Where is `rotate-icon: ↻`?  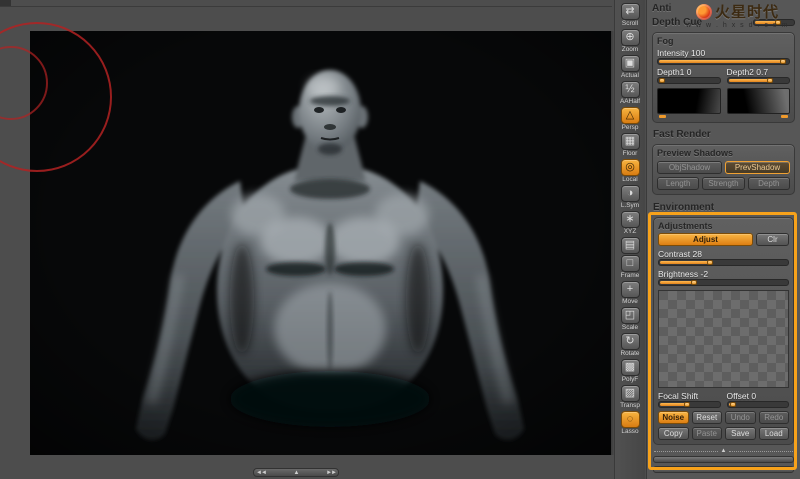
rotate-icon: ↻ is located at coordinates (630, 341).